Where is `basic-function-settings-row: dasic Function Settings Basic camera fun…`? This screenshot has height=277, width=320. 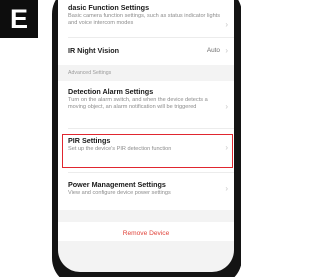
basic-function-settings-row: dasic Function Settings Basic camera fun… is located at coordinates (146, 16).